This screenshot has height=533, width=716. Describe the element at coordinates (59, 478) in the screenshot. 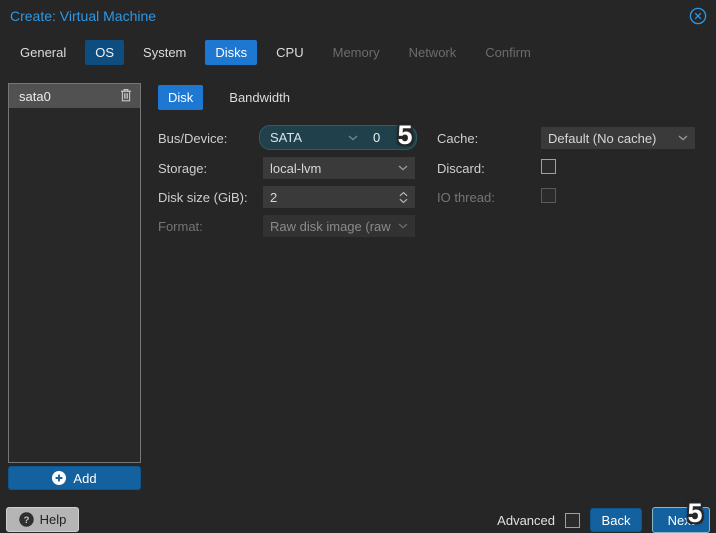

I see `plus-circle-icon` at that location.